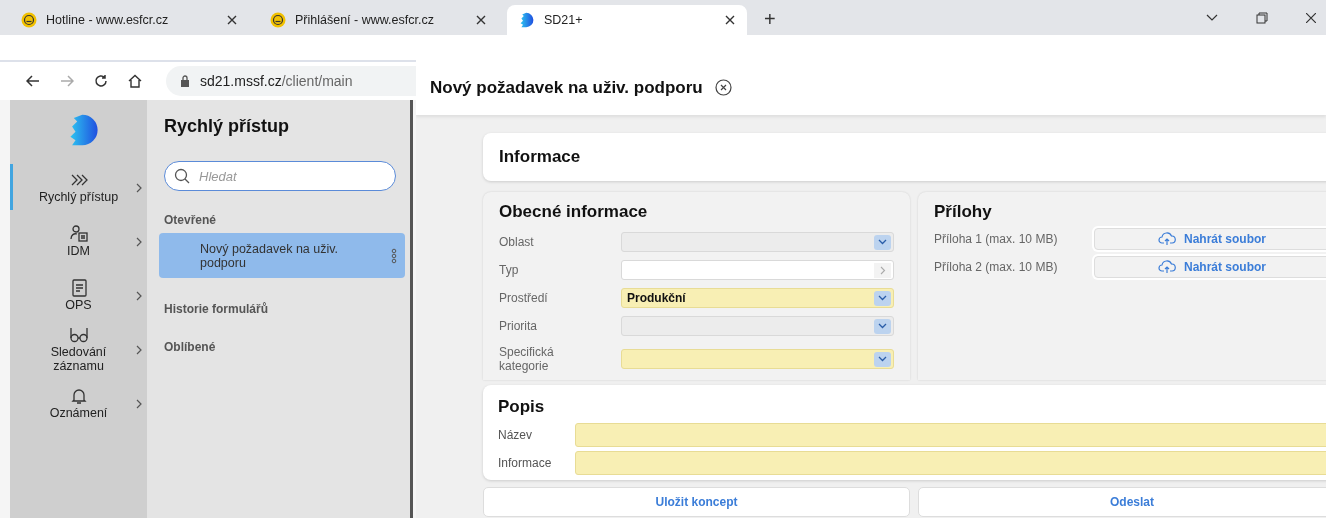 The image size is (1326, 518). What do you see at coordinates (527, 20) in the screenshot?
I see `app-logo` at bounding box center [527, 20].